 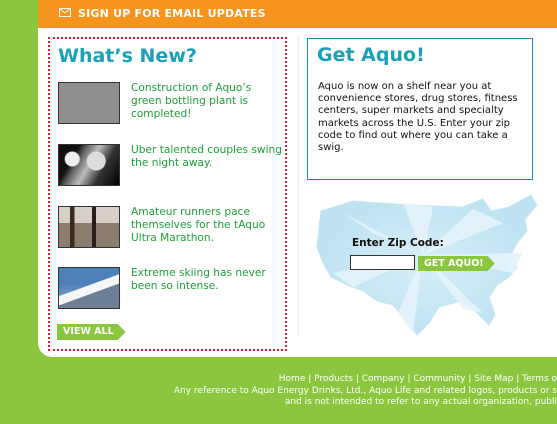 I want to click on get-aquo-title: Get Aquo!, so click(x=371, y=55).